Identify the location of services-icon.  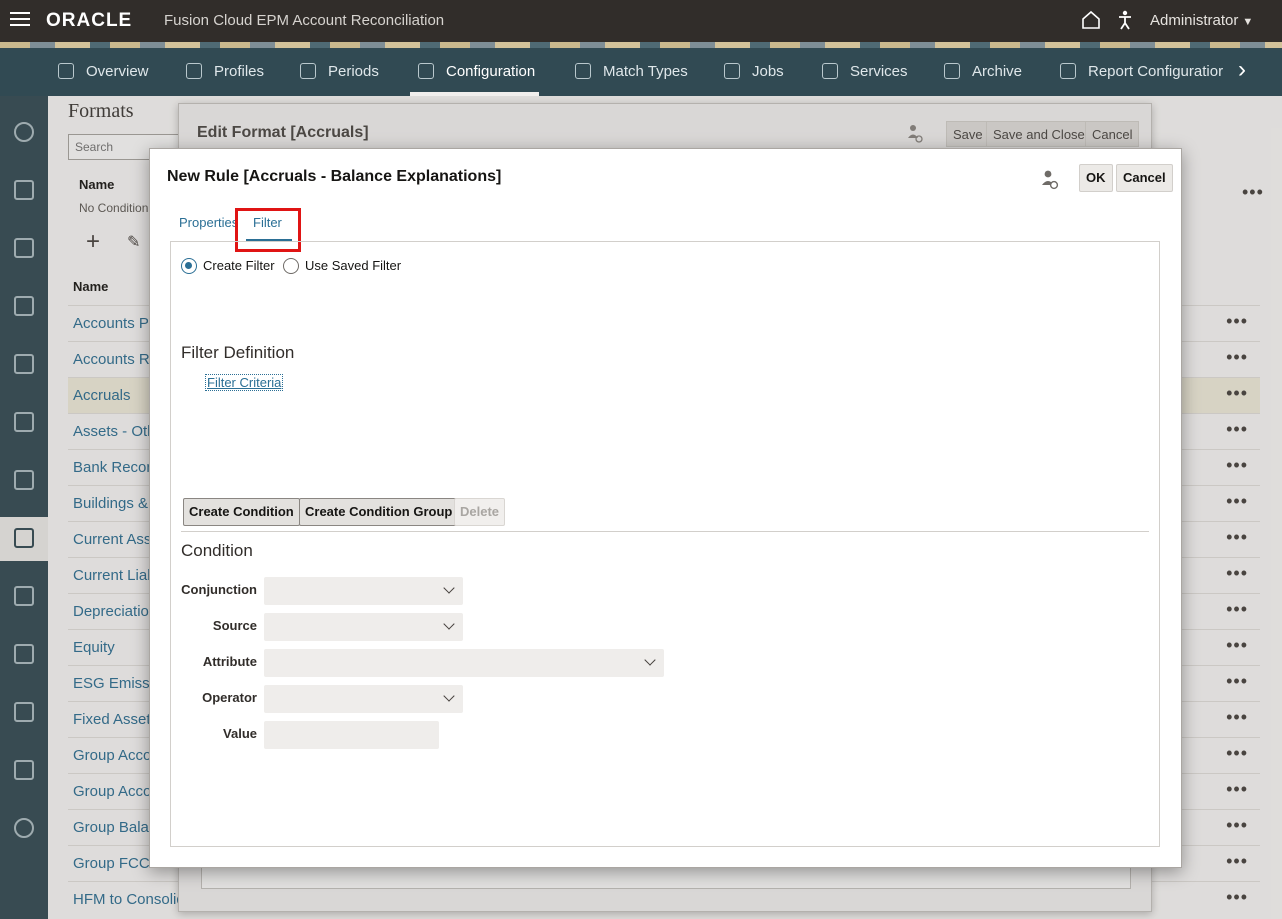
(830, 71).